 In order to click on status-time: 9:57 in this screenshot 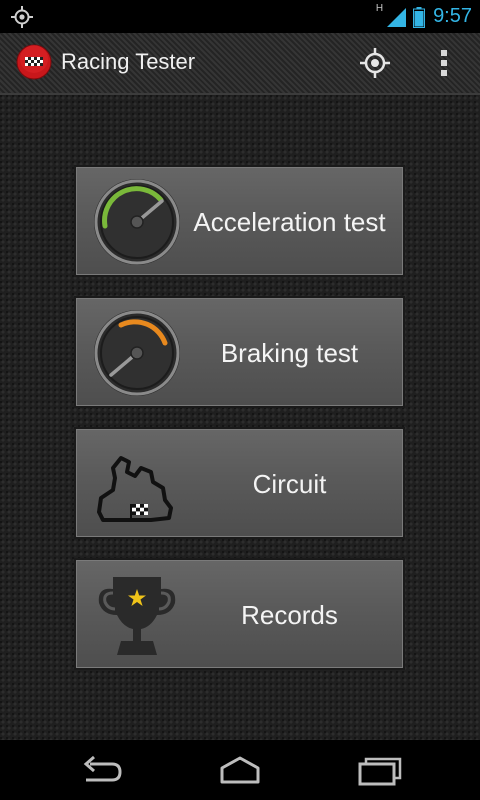, I will do `click(452, 16)`.